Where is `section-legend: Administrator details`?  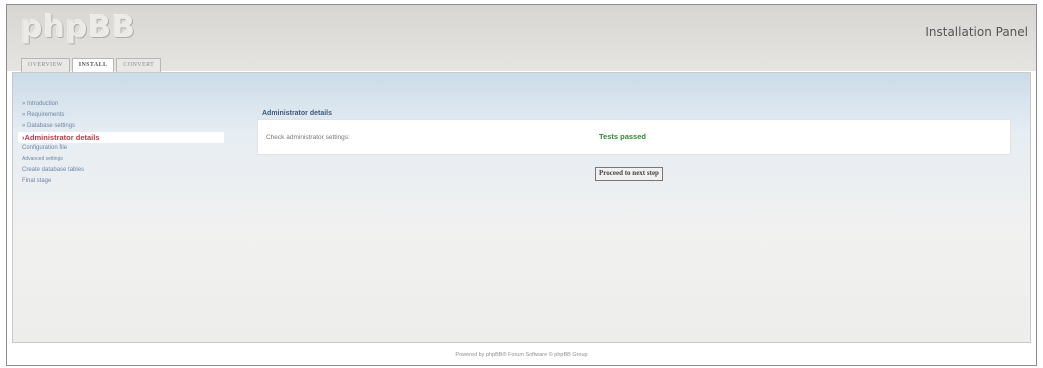
section-legend: Administrator details is located at coordinates (297, 113).